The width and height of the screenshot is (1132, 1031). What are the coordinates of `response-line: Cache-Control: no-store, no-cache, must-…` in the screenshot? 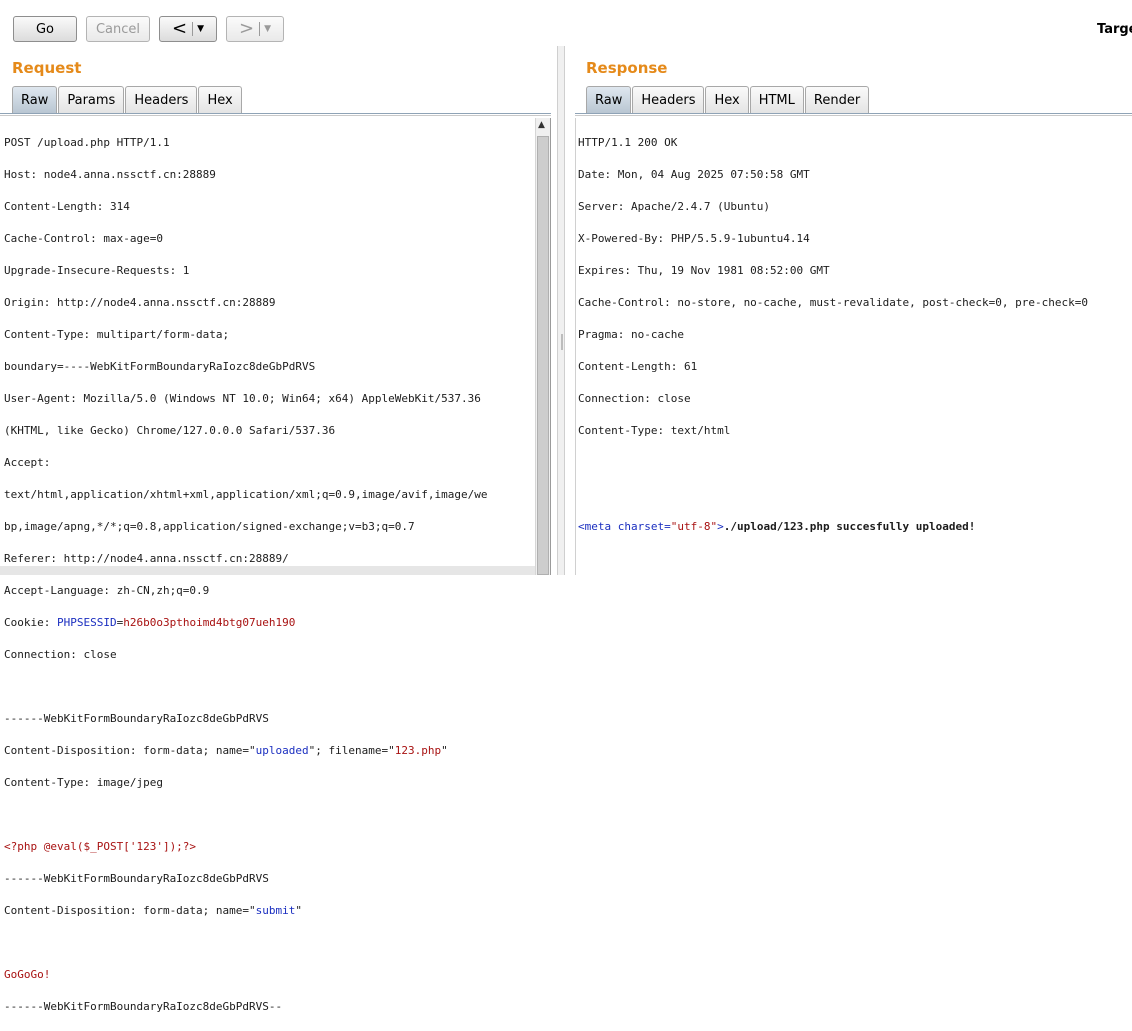 It's located at (833, 302).